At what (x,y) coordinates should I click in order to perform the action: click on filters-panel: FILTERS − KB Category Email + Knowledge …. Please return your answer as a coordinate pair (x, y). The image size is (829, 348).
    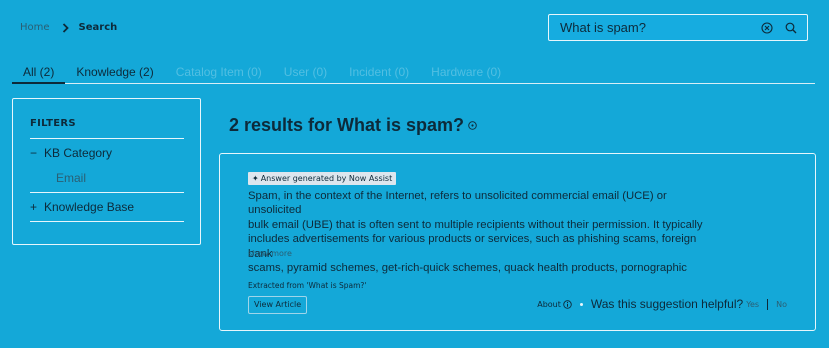
    Looking at the image, I should click on (106, 171).